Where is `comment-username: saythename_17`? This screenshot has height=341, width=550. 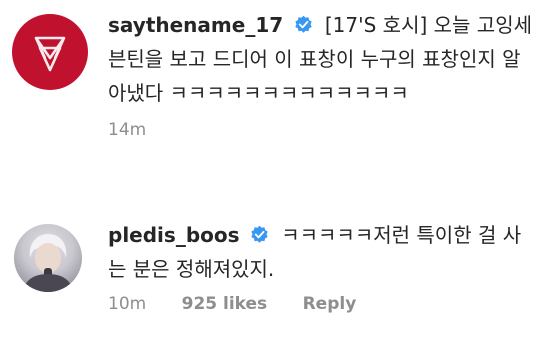 comment-username: saythename_17 is located at coordinates (195, 25).